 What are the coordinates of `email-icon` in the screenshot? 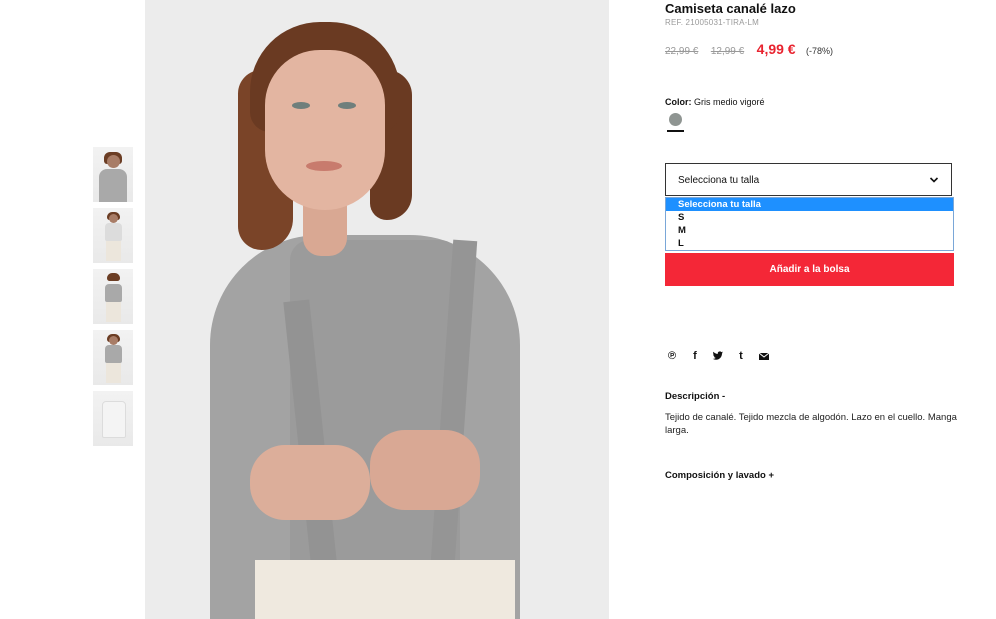 It's located at (764, 356).